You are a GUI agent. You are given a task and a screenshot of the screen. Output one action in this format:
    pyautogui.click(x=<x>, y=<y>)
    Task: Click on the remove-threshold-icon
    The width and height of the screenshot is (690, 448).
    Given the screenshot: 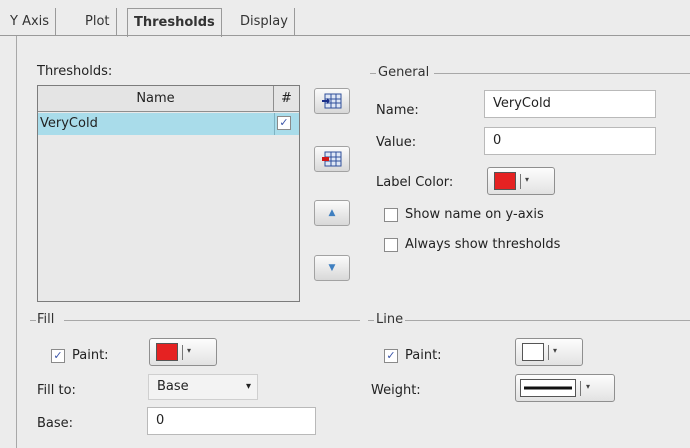 What is the action you would take?
    pyautogui.click(x=332, y=159)
    